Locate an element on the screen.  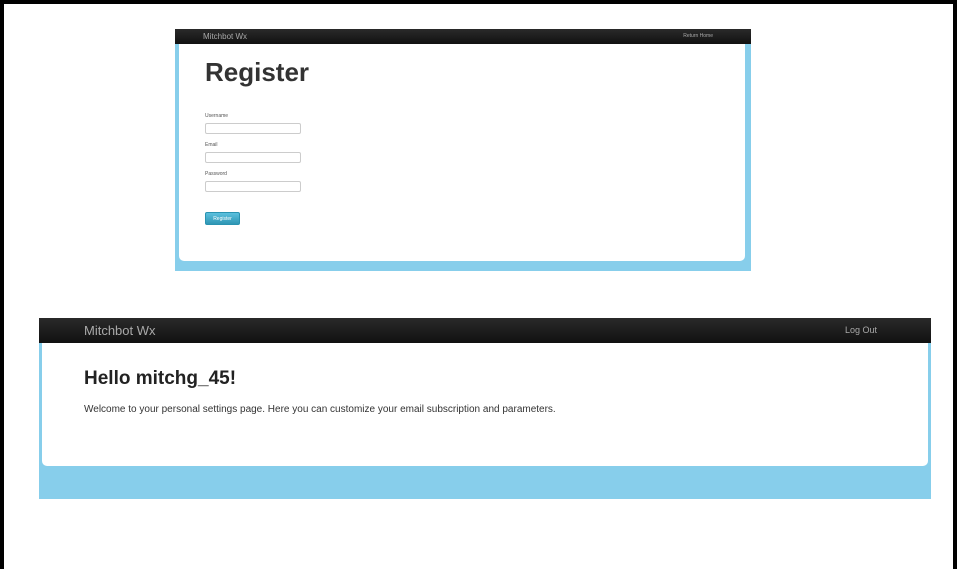
return-home-link: Return Home is located at coordinates (698, 36).